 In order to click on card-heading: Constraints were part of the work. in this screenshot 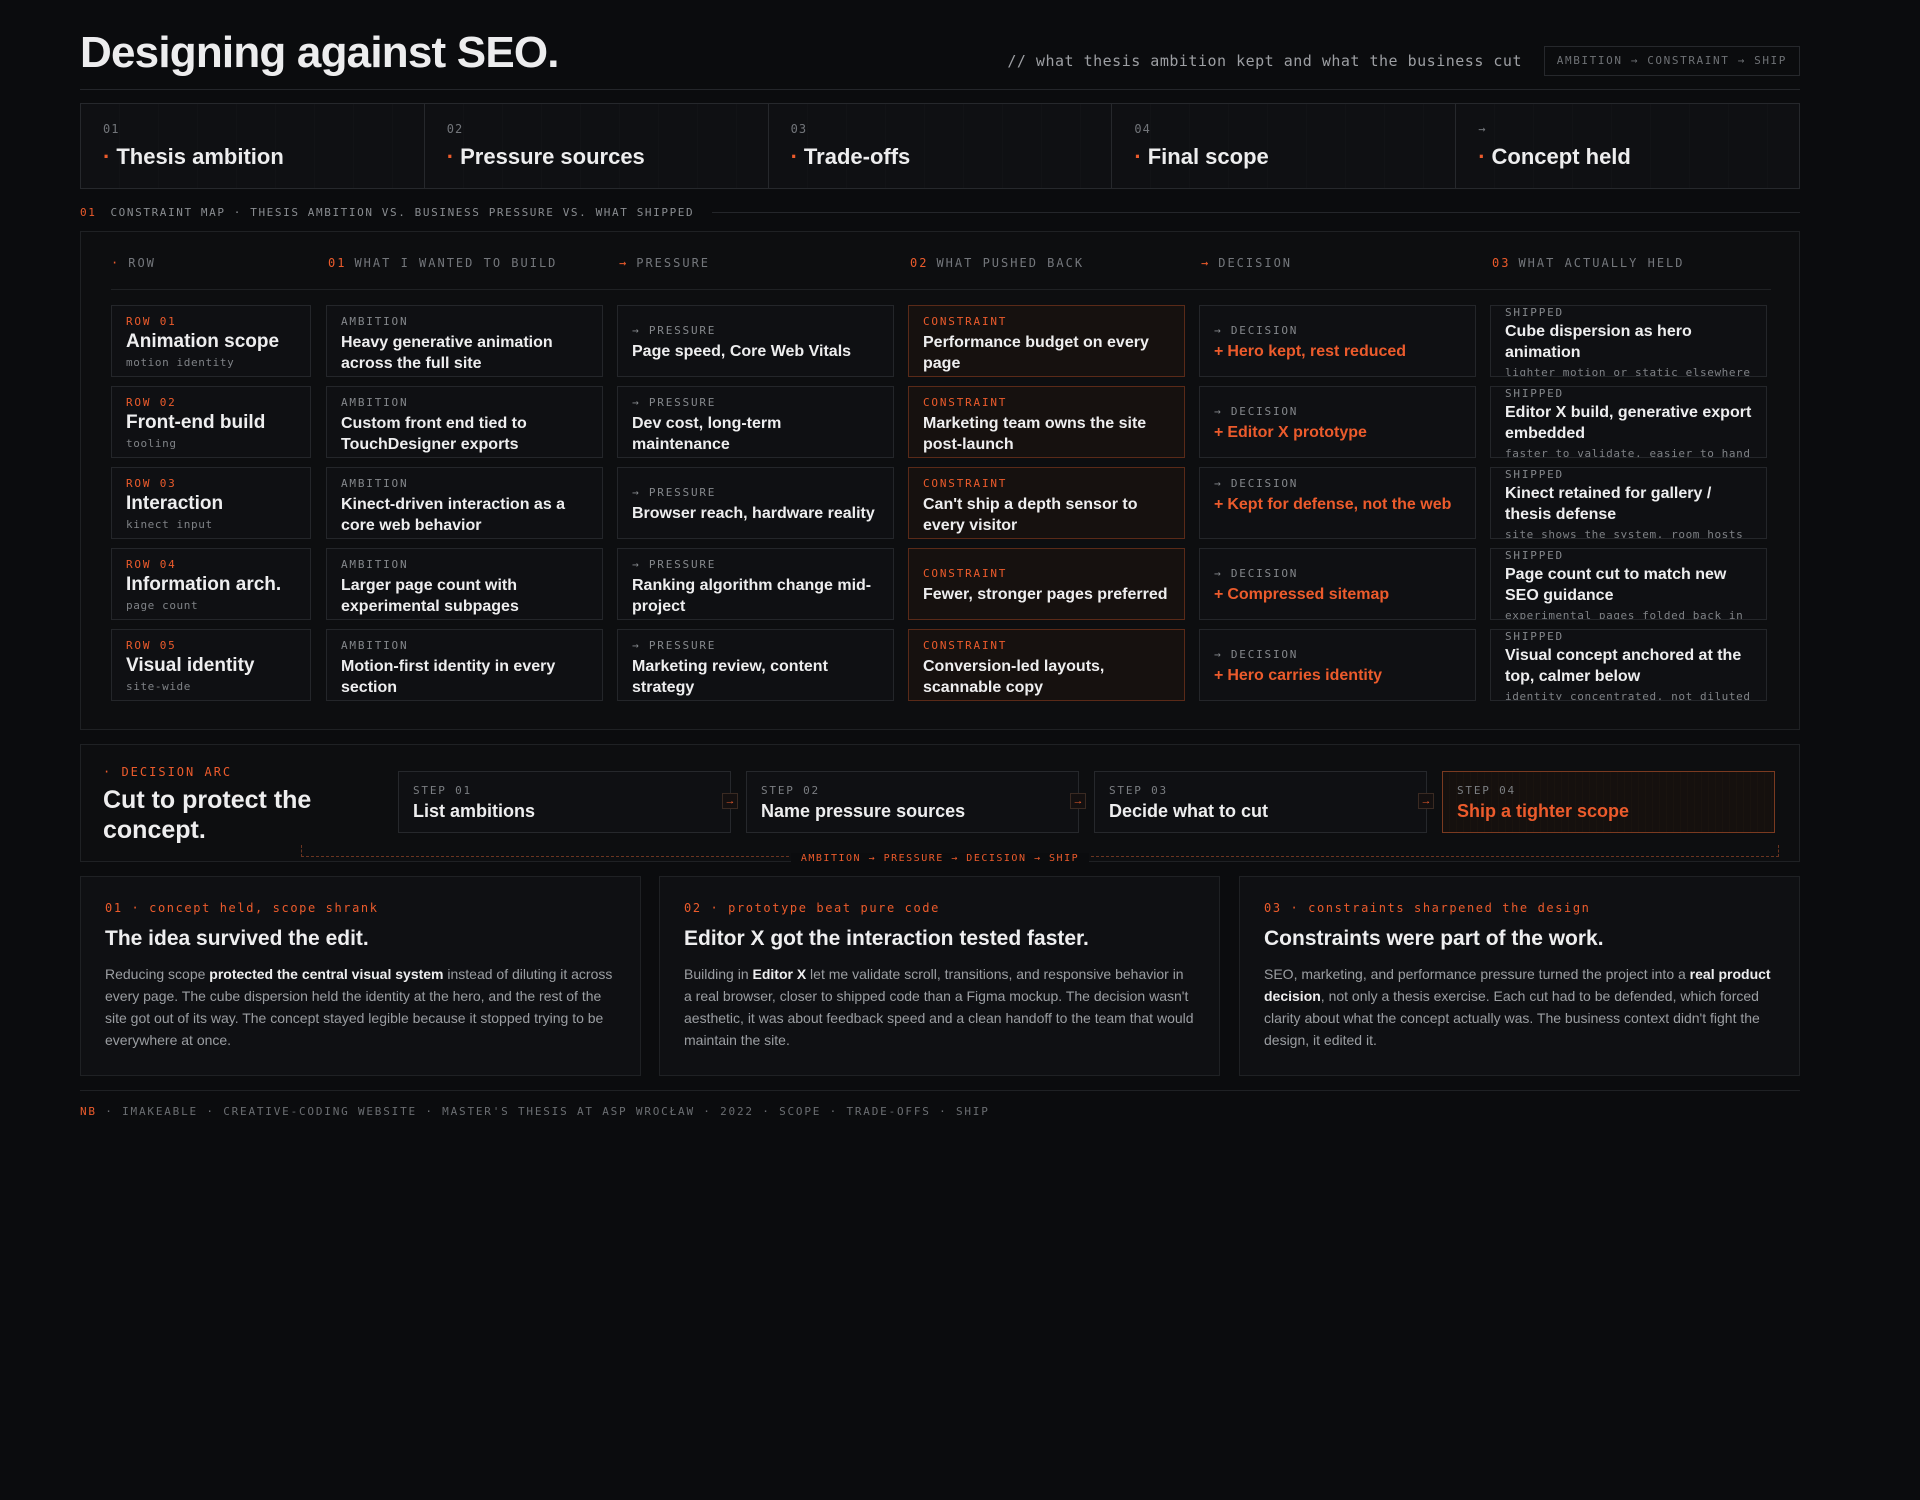, I will do `click(1434, 938)`.